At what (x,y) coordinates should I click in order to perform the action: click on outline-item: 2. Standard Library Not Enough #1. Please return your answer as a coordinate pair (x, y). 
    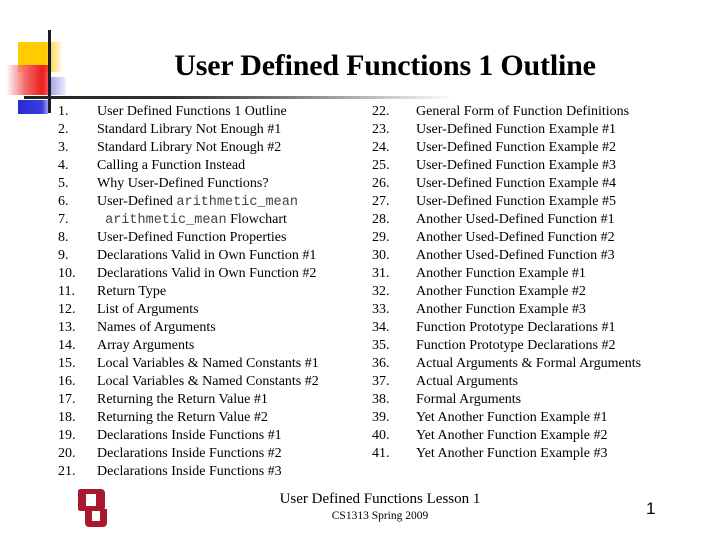
    Looking at the image, I should click on (188, 130).